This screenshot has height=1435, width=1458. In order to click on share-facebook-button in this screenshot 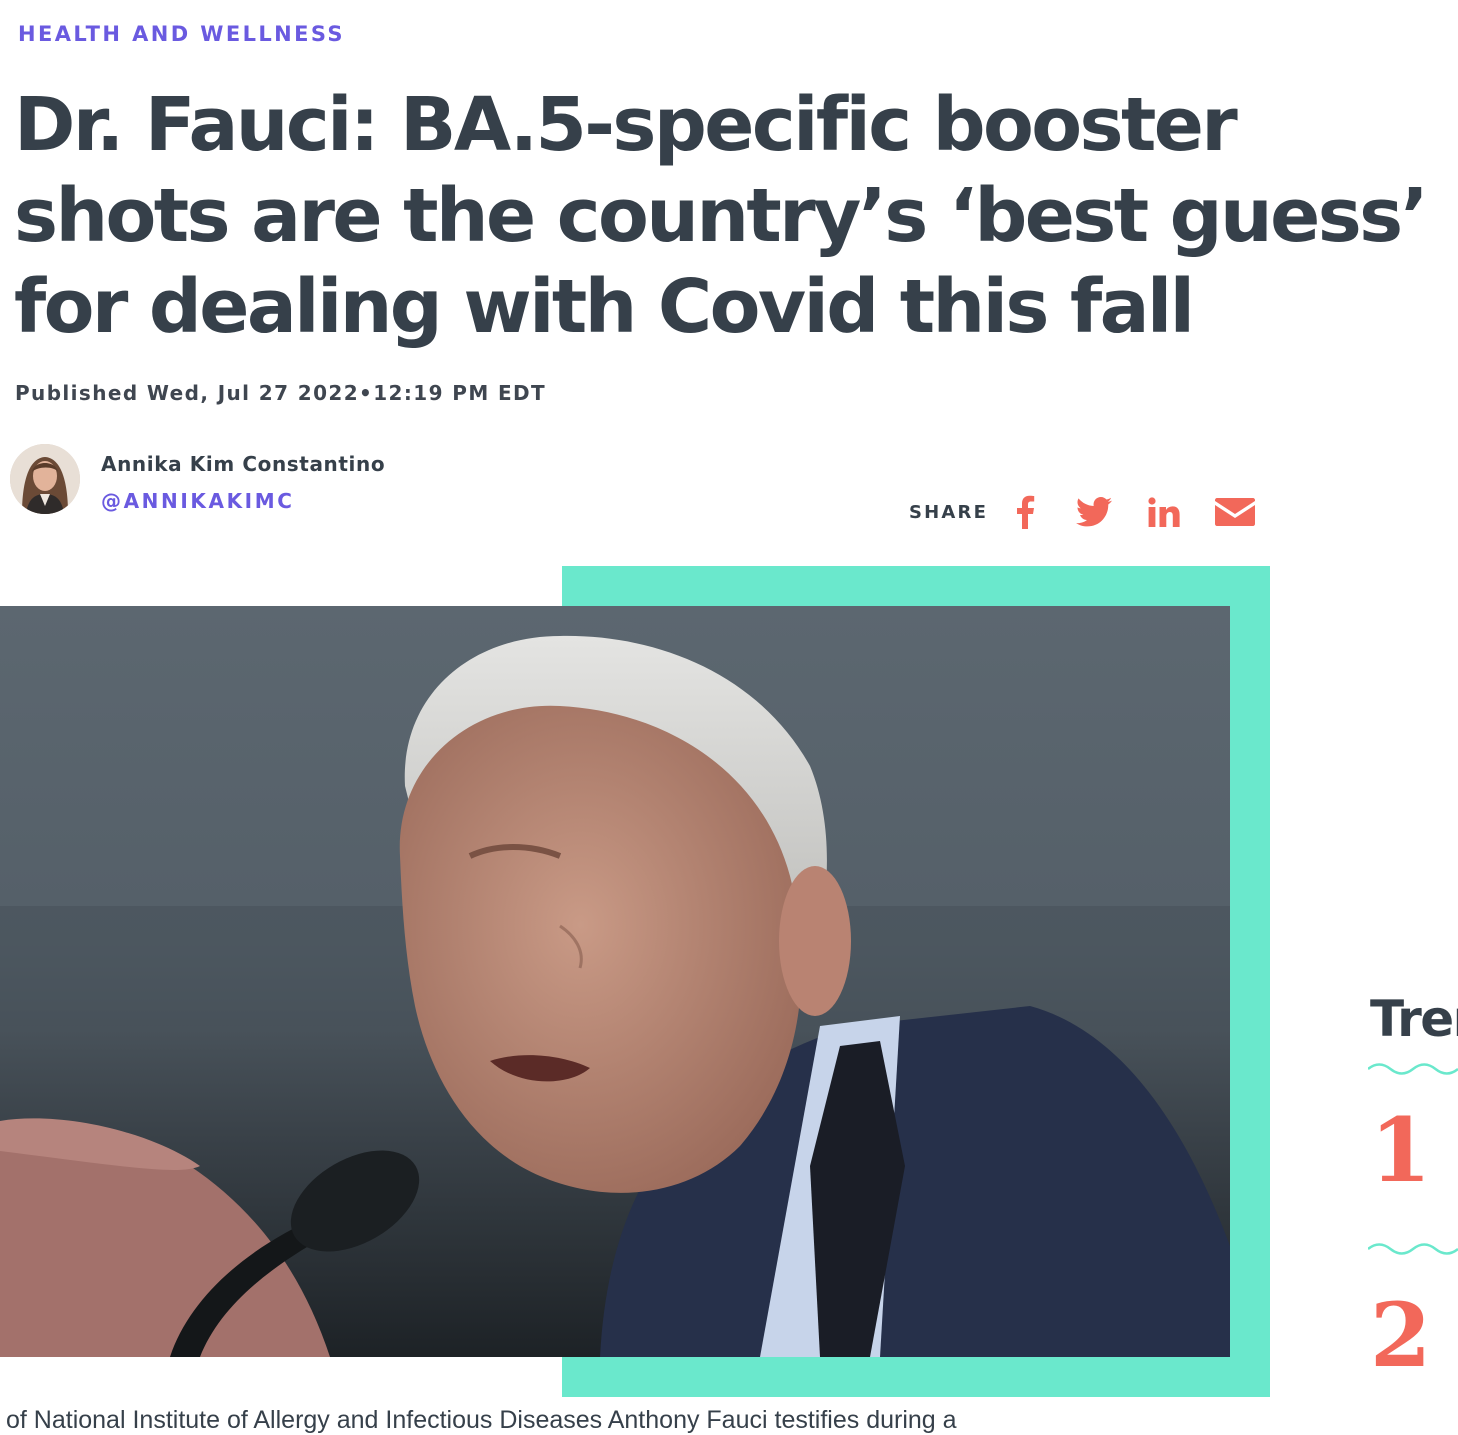, I will do `click(1025, 512)`.